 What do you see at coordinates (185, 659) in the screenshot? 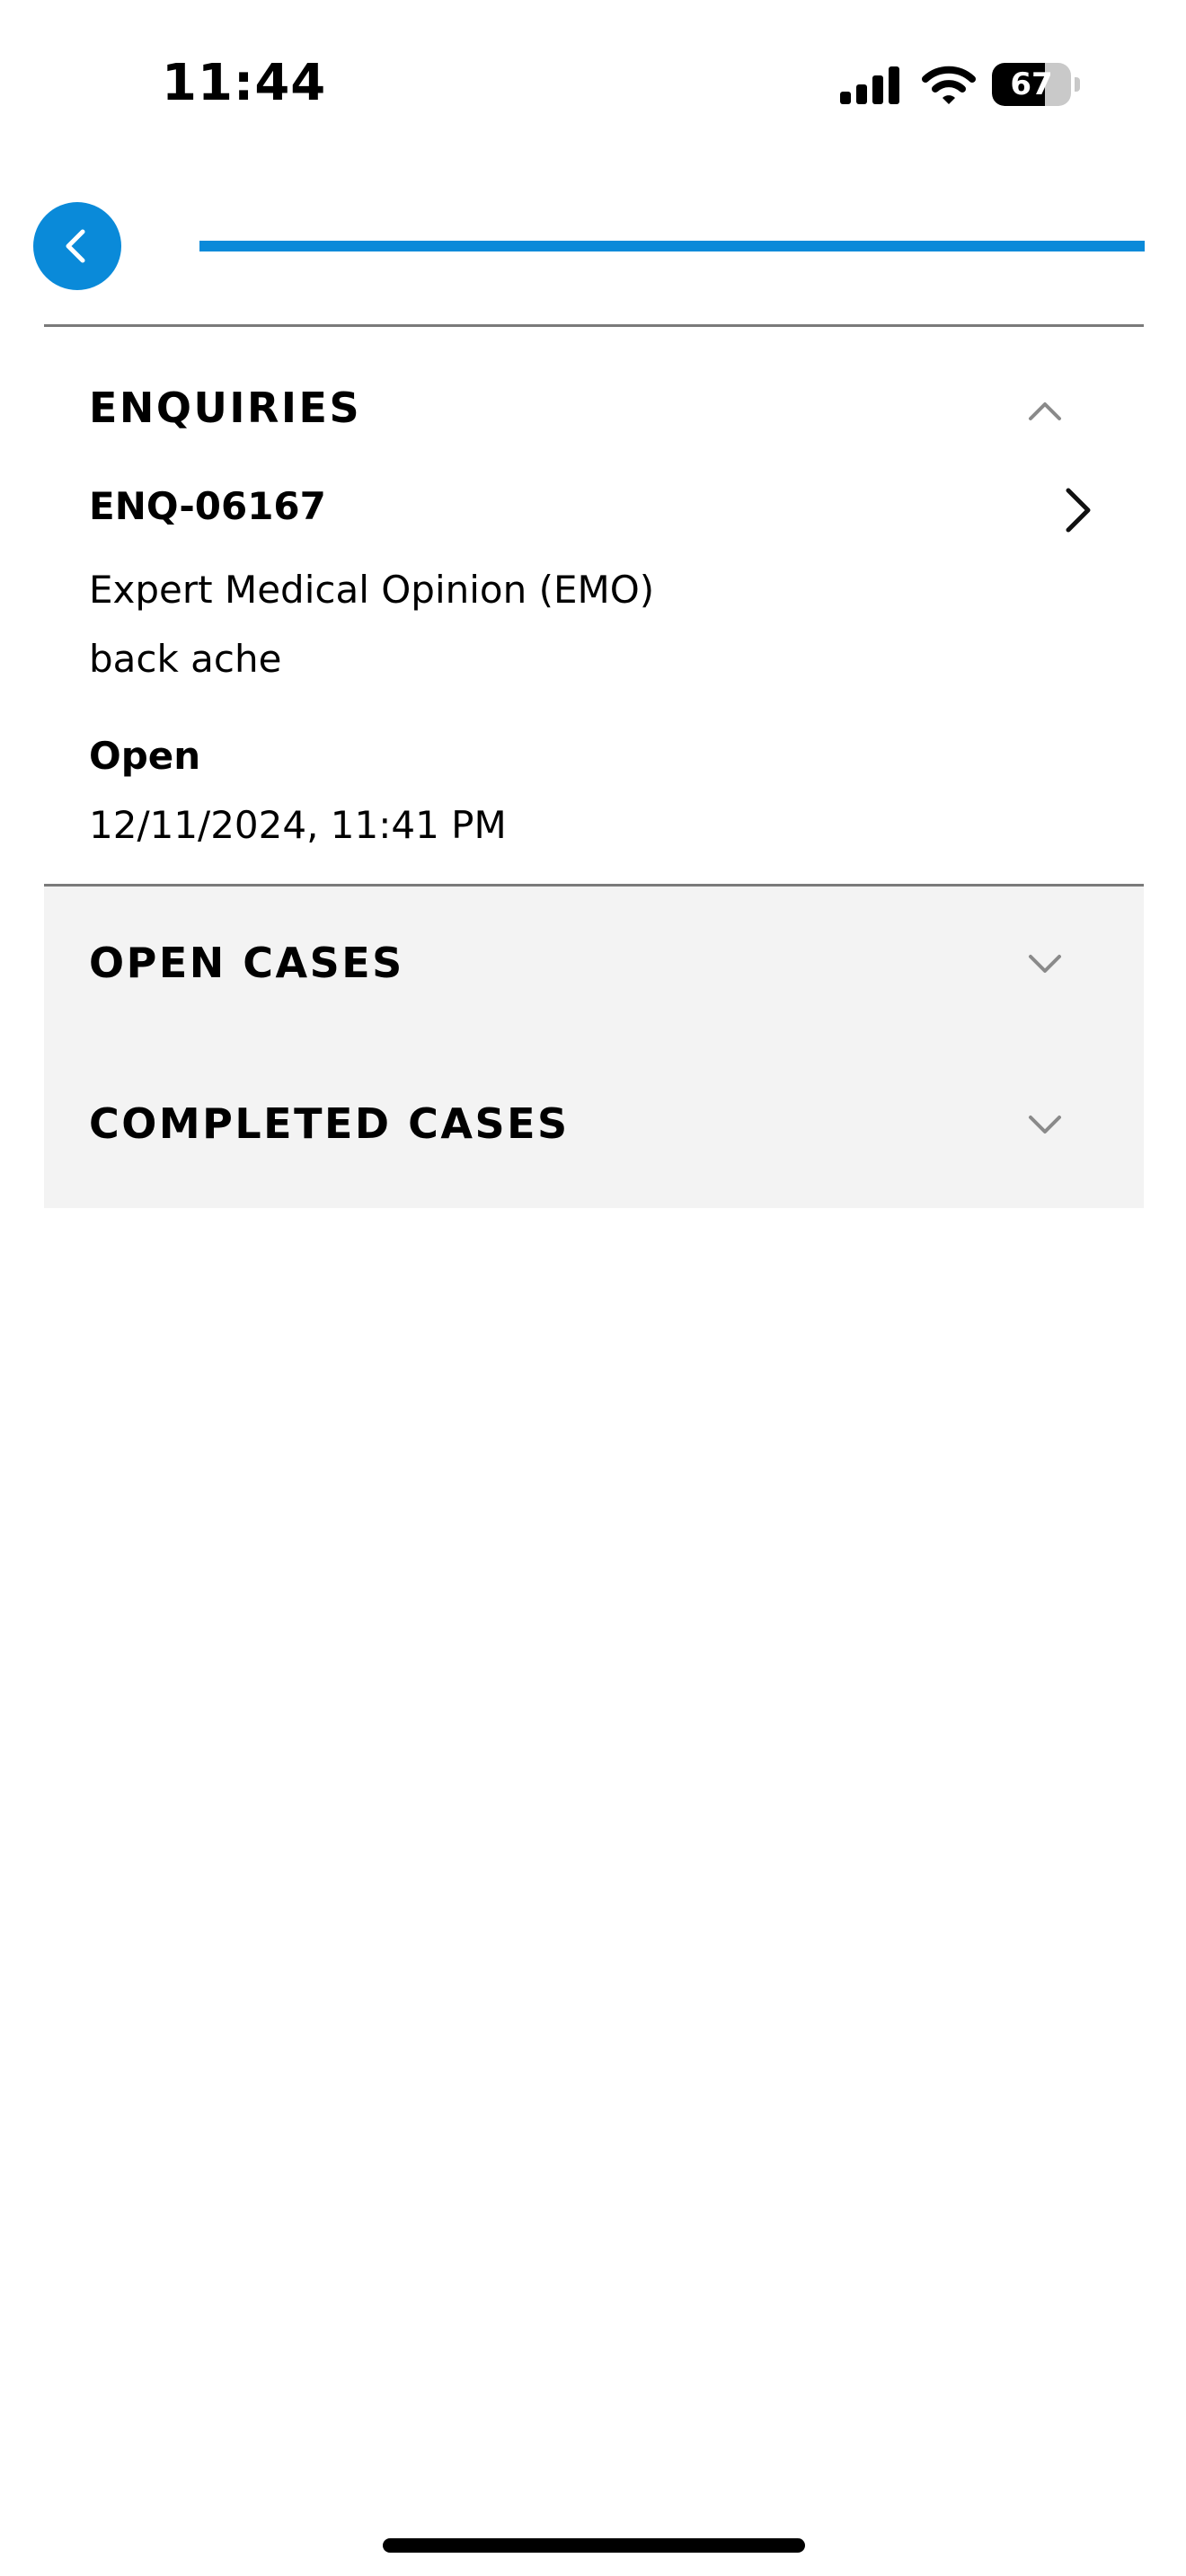
I see `enquiry-description: back ache` at bounding box center [185, 659].